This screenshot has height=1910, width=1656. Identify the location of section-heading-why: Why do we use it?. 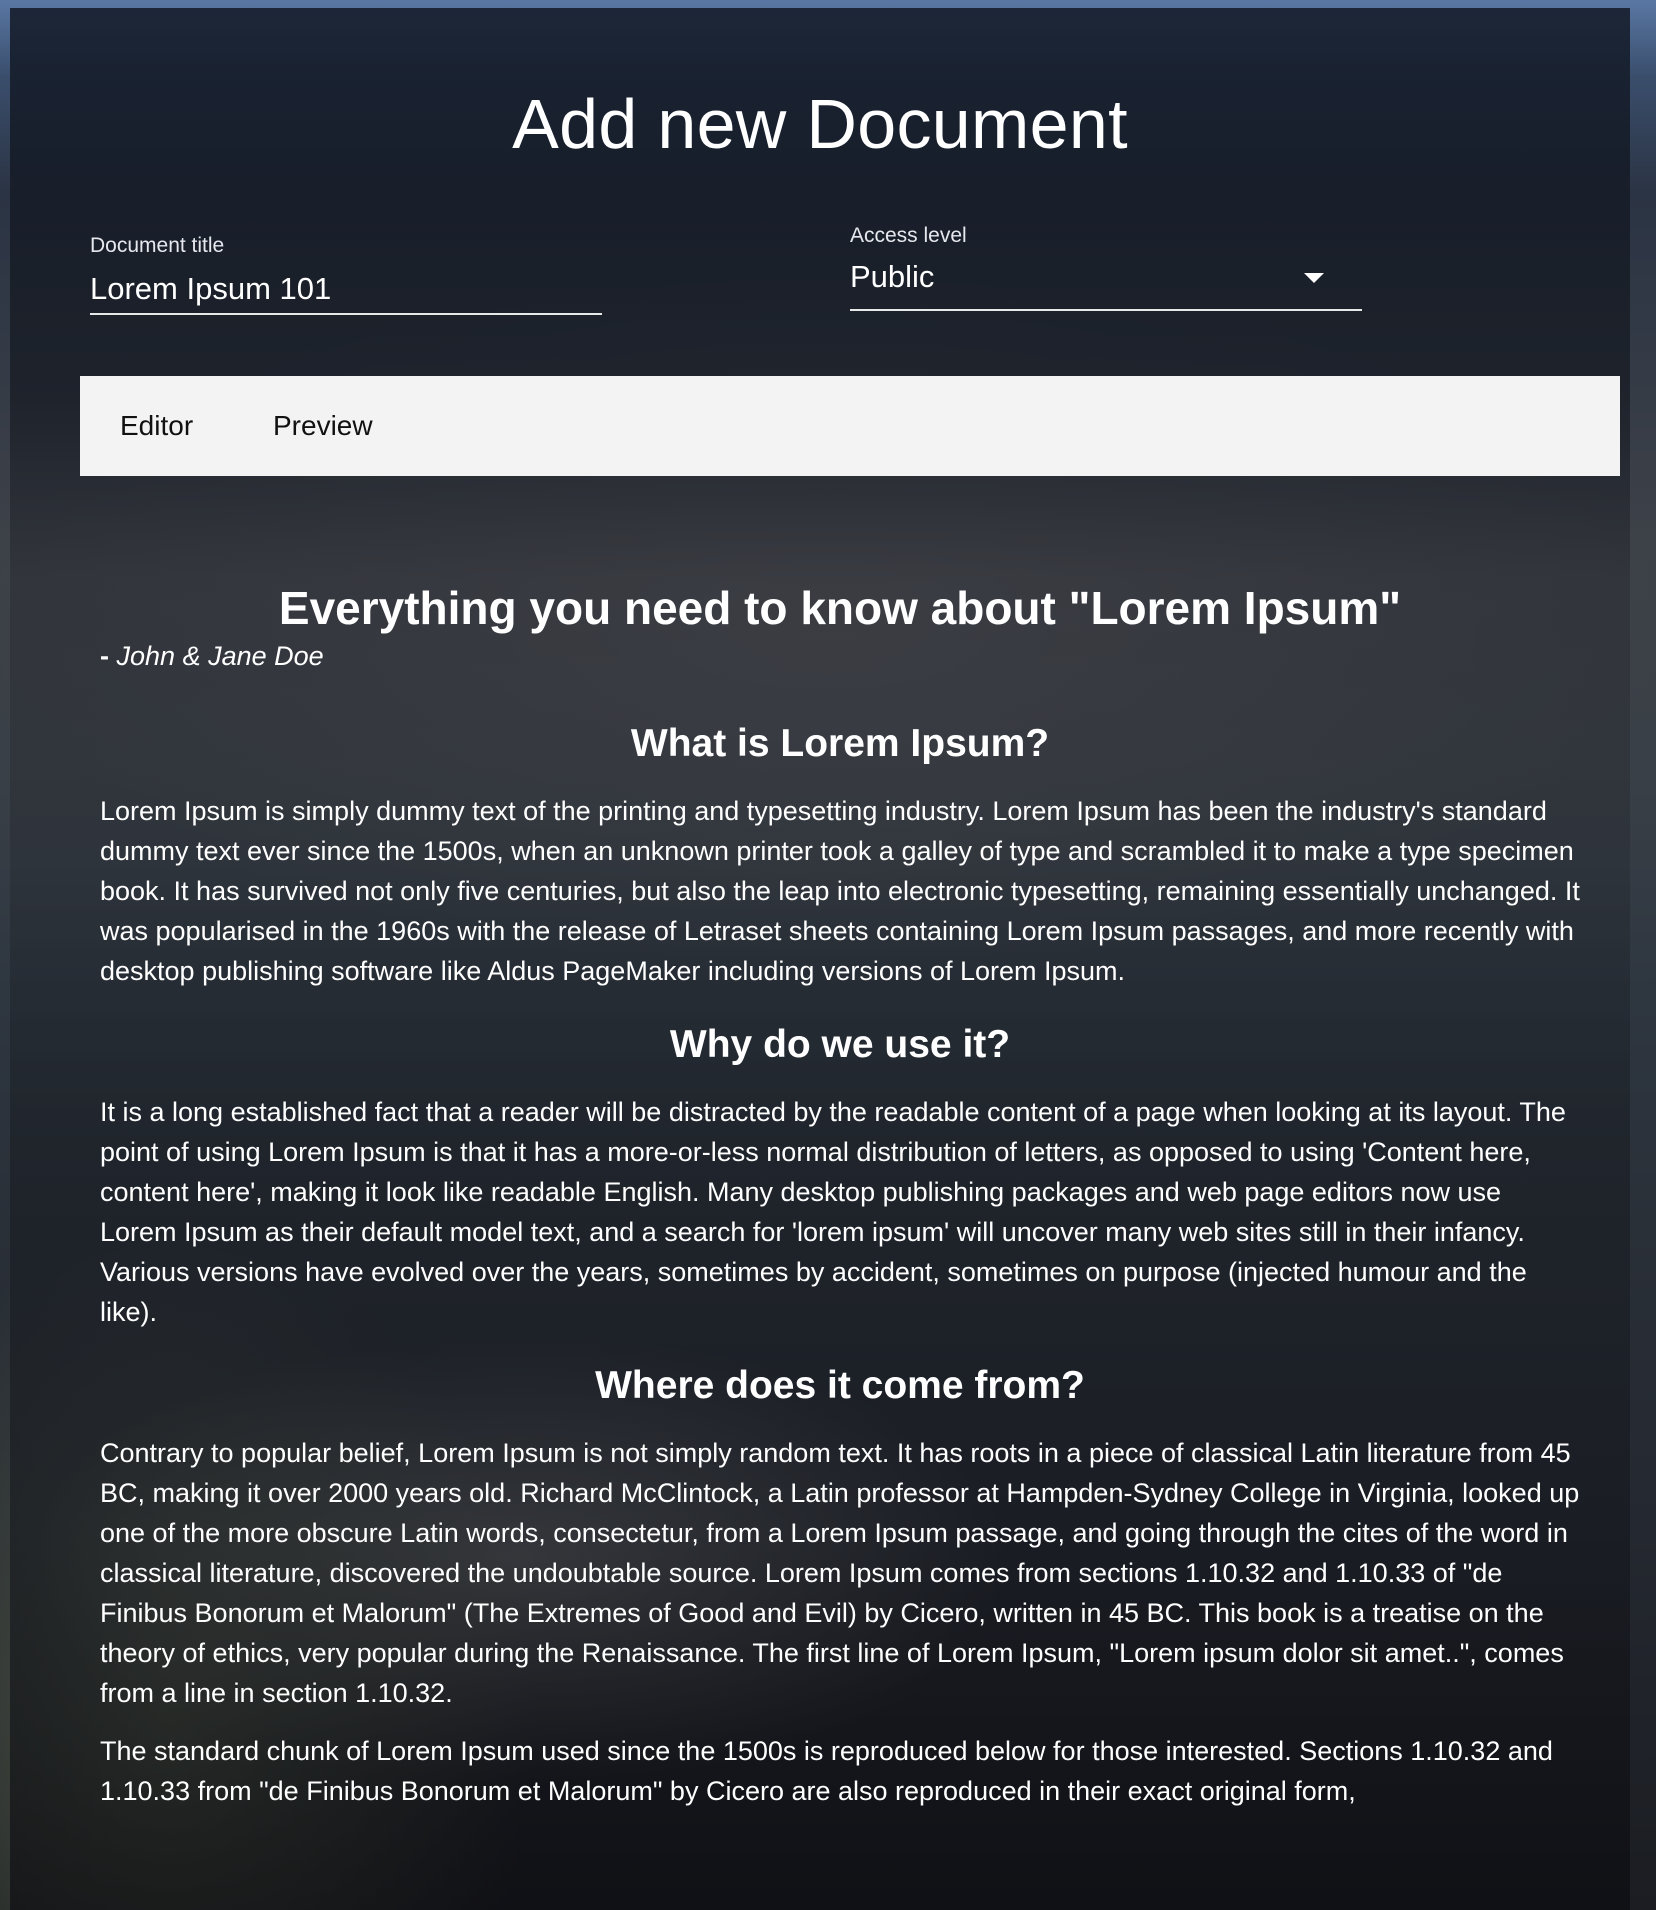
(840, 1044).